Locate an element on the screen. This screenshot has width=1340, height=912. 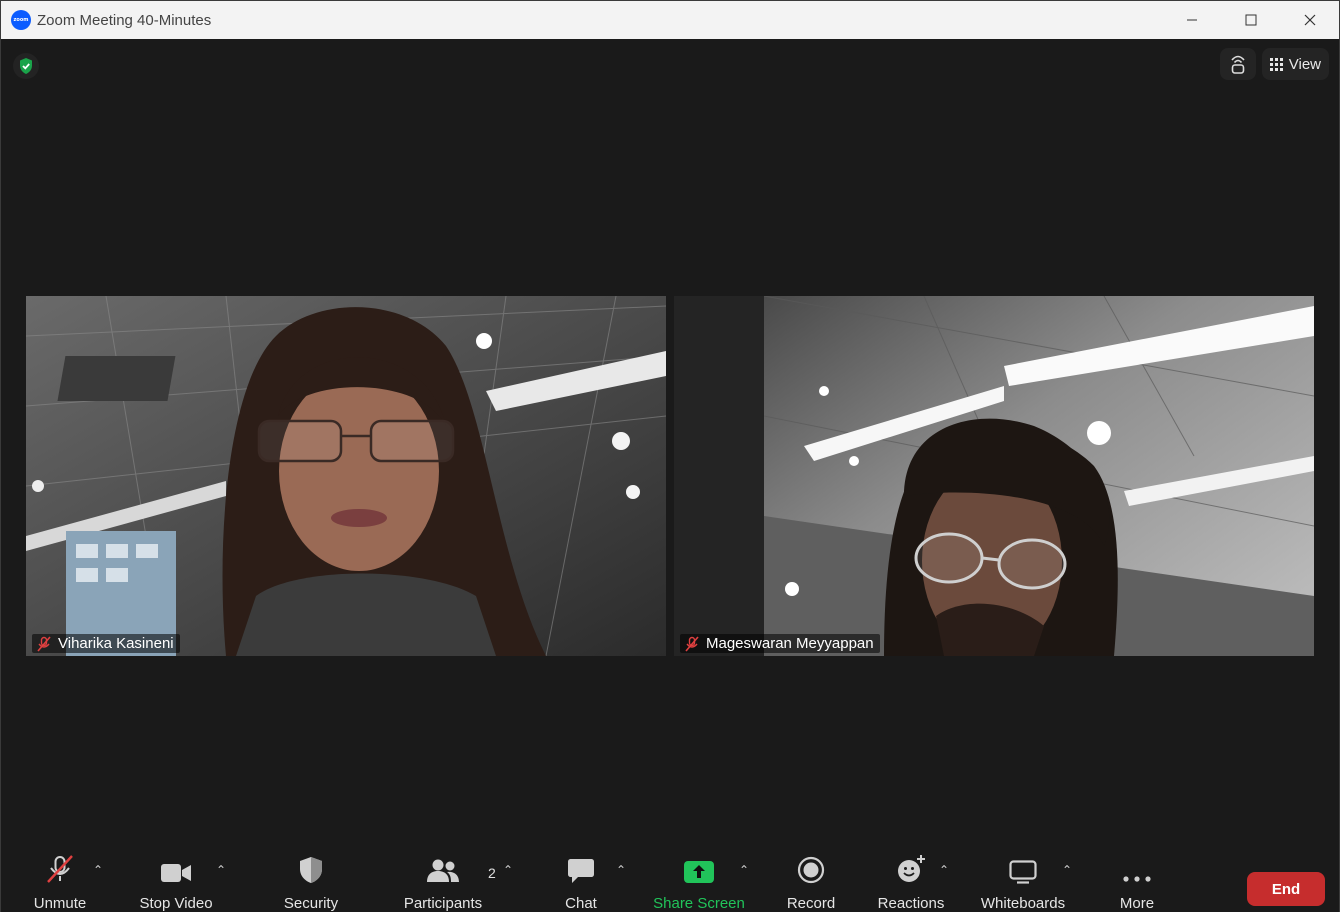
participant-name-tag: Mageswaran Meyyappan is located at coordinates (780, 643).